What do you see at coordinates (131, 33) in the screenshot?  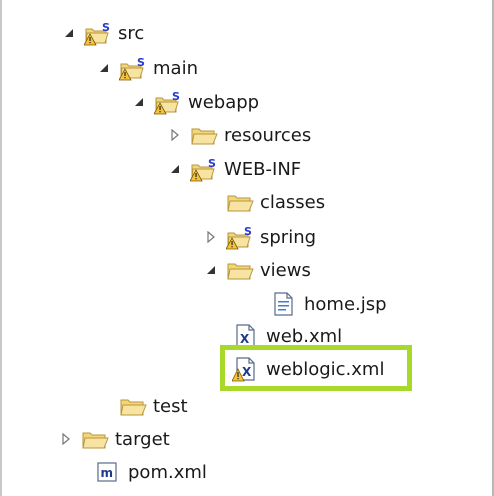 I see `tree-item-label: src` at bounding box center [131, 33].